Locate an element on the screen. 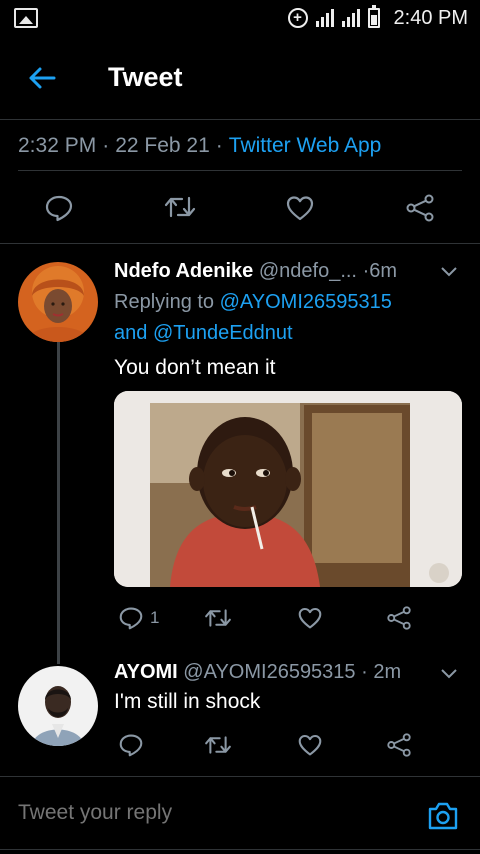  reply-count: 1 is located at coordinates (155, 617).